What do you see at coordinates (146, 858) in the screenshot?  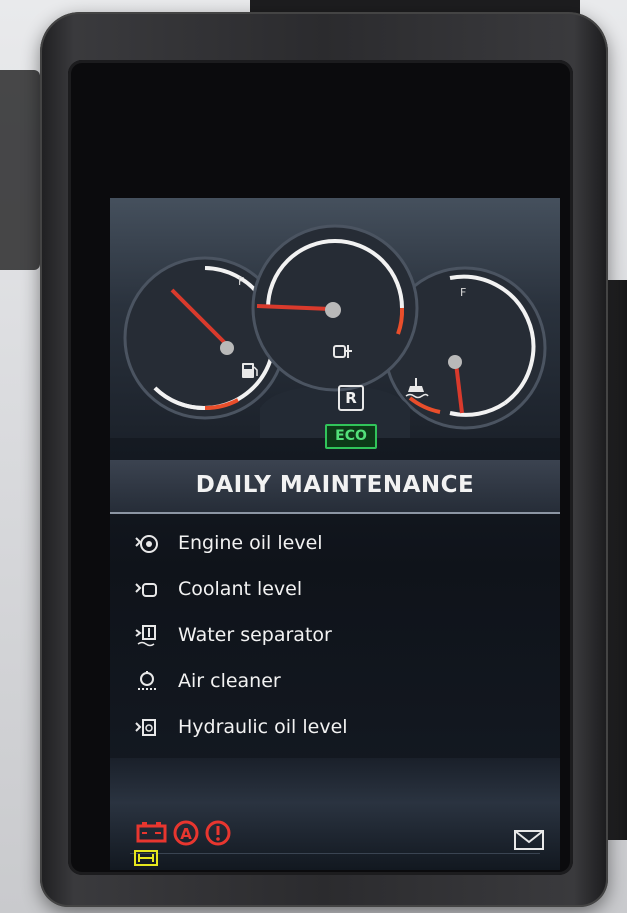 I see `yellow-indicator-icon` at bounding box center [146, 858].